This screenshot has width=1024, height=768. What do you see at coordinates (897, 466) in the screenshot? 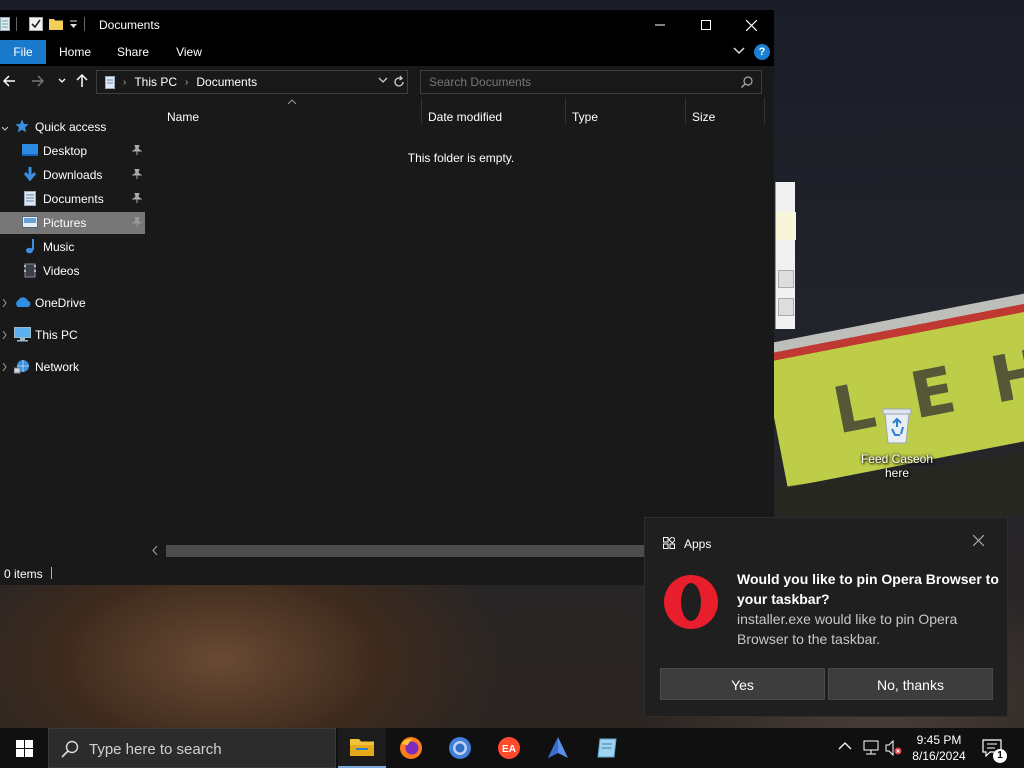
I see `recycle-bin-label: Feed Caseoh here` at bounding box center [897, 466].